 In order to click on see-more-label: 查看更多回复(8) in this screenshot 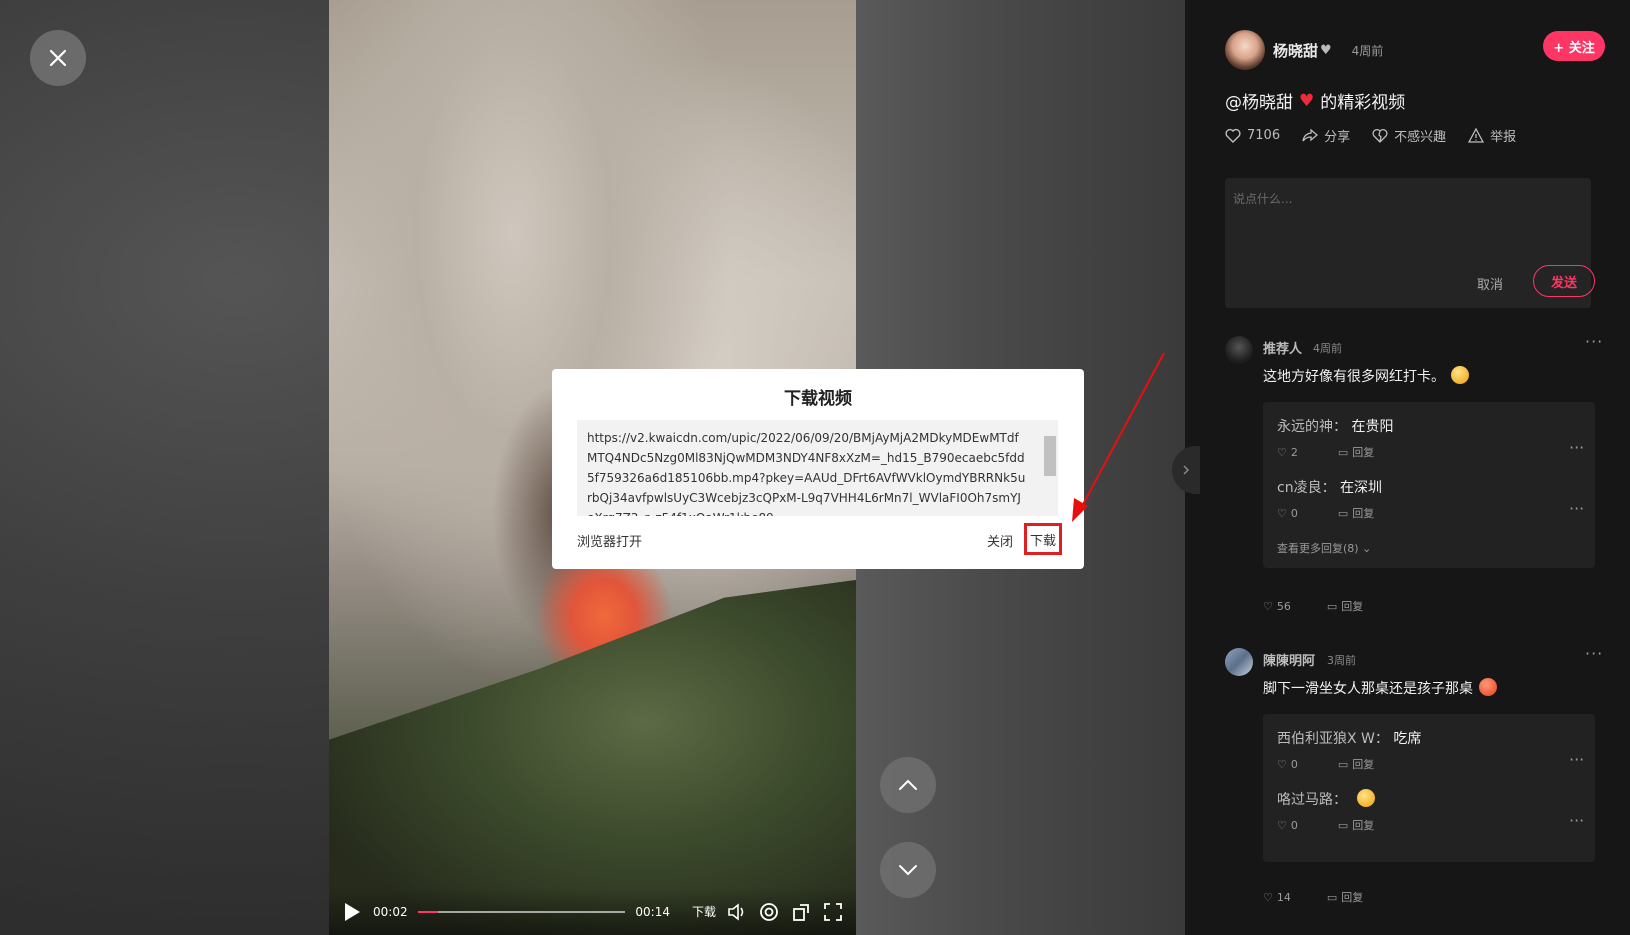, I will do `click(1318, 548)`.